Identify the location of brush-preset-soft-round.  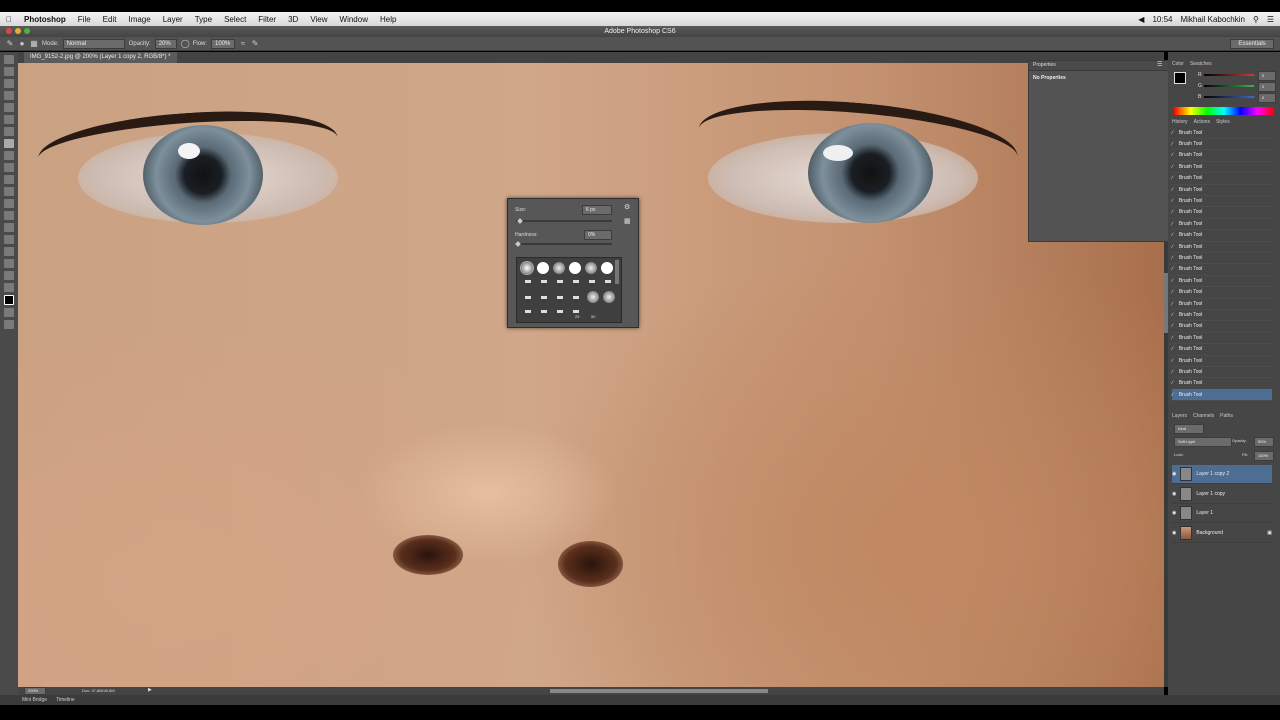
(559, 268).